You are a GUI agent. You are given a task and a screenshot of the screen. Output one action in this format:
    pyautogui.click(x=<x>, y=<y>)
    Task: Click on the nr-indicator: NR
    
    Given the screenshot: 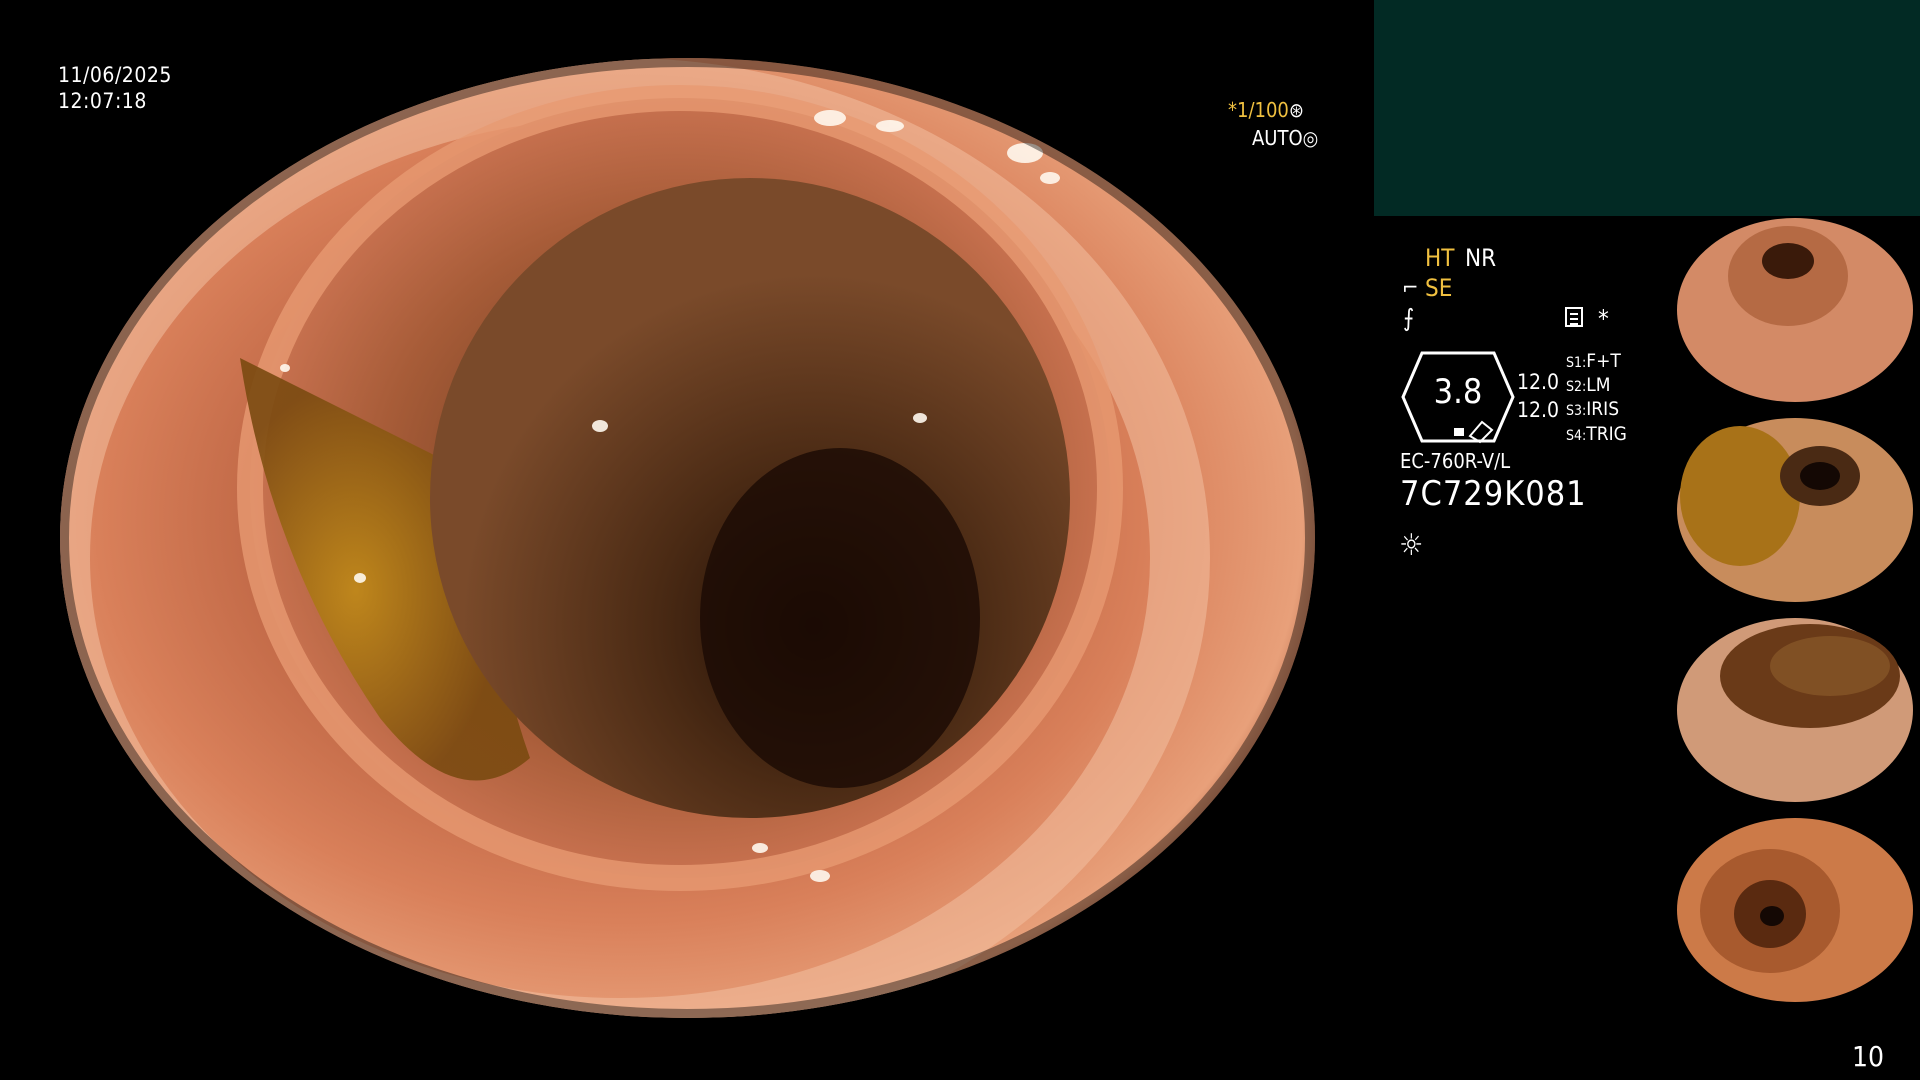 What is the action you would take?
    pyautogui.click(x=1481, y=258)
    